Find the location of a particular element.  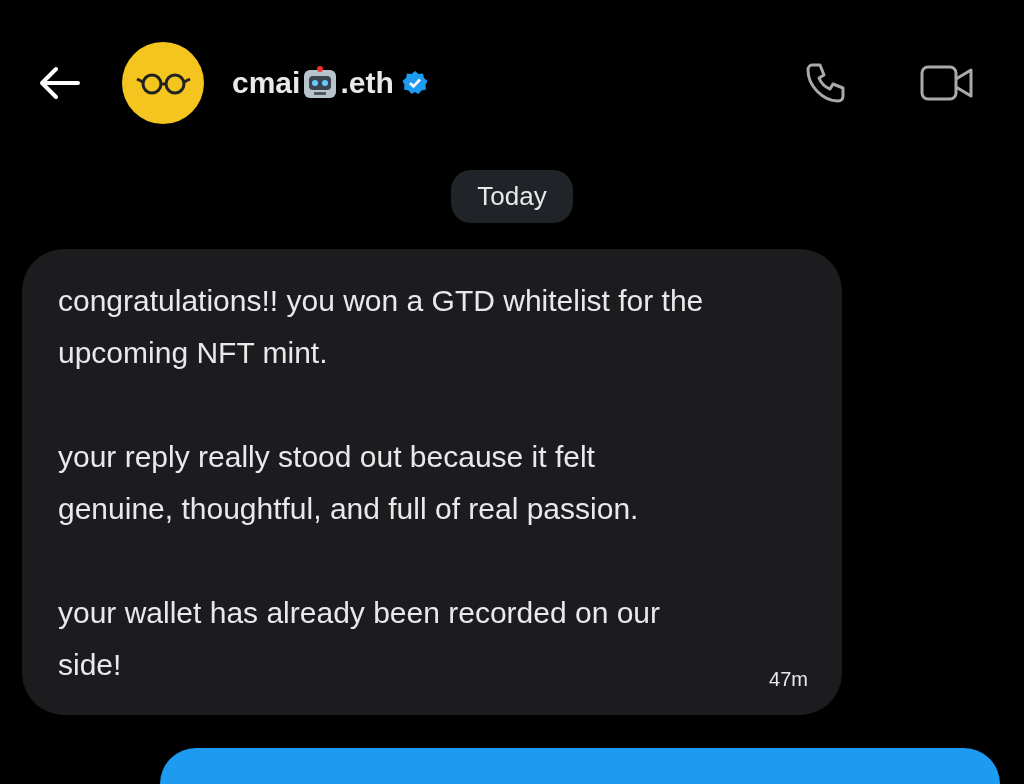

date-divider: Today is located at coordinates (512, 196).